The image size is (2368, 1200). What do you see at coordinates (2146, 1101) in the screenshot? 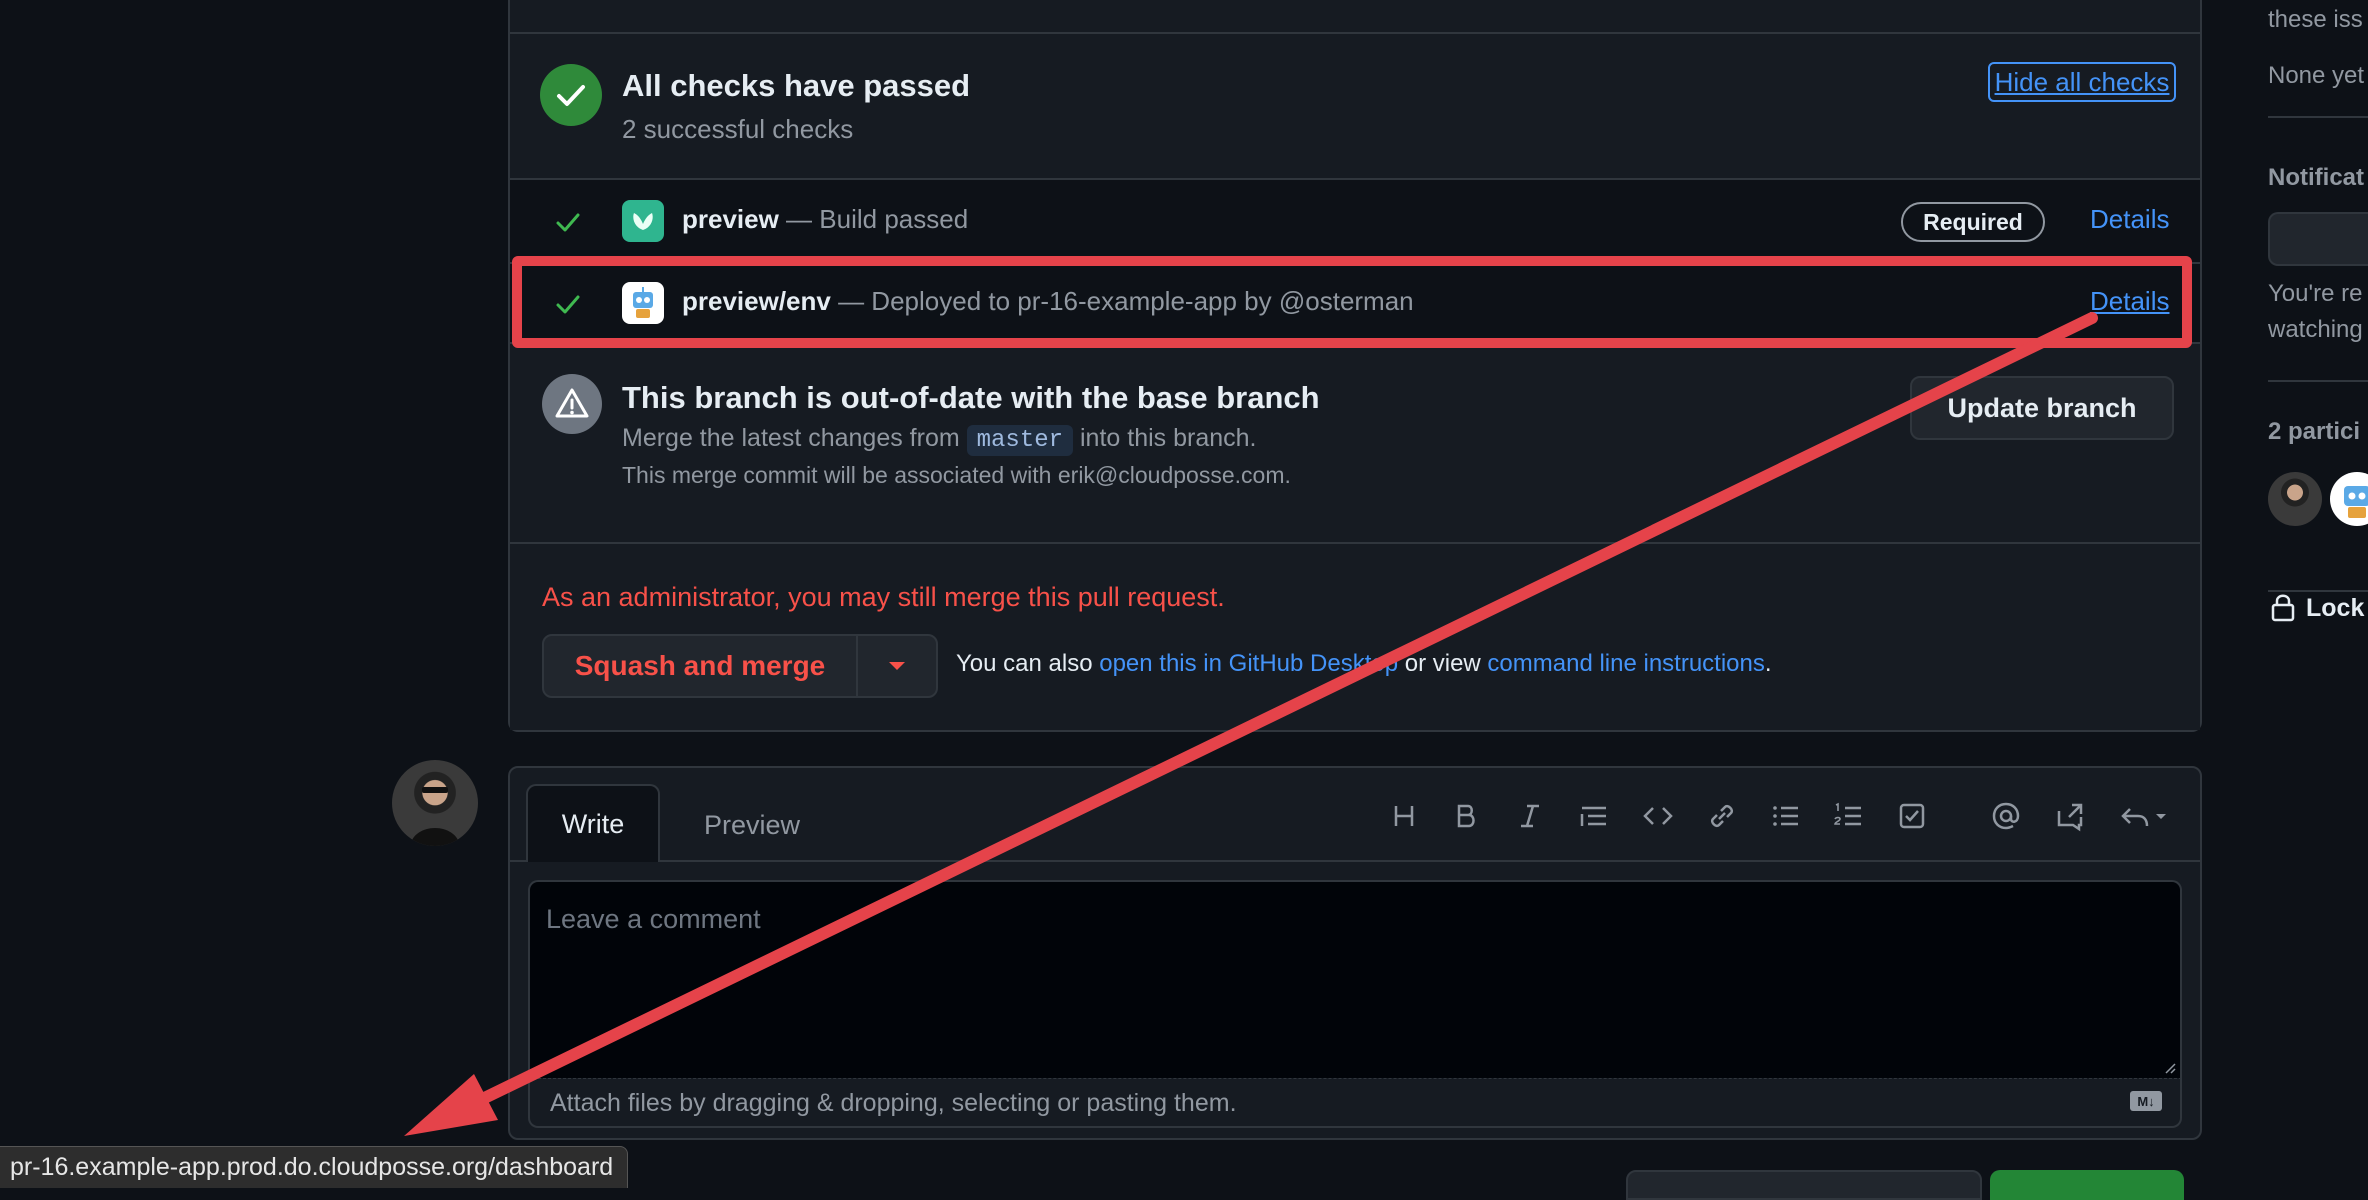
I see `markdown-icon: M↓` at bounding box center [2146, 1101].